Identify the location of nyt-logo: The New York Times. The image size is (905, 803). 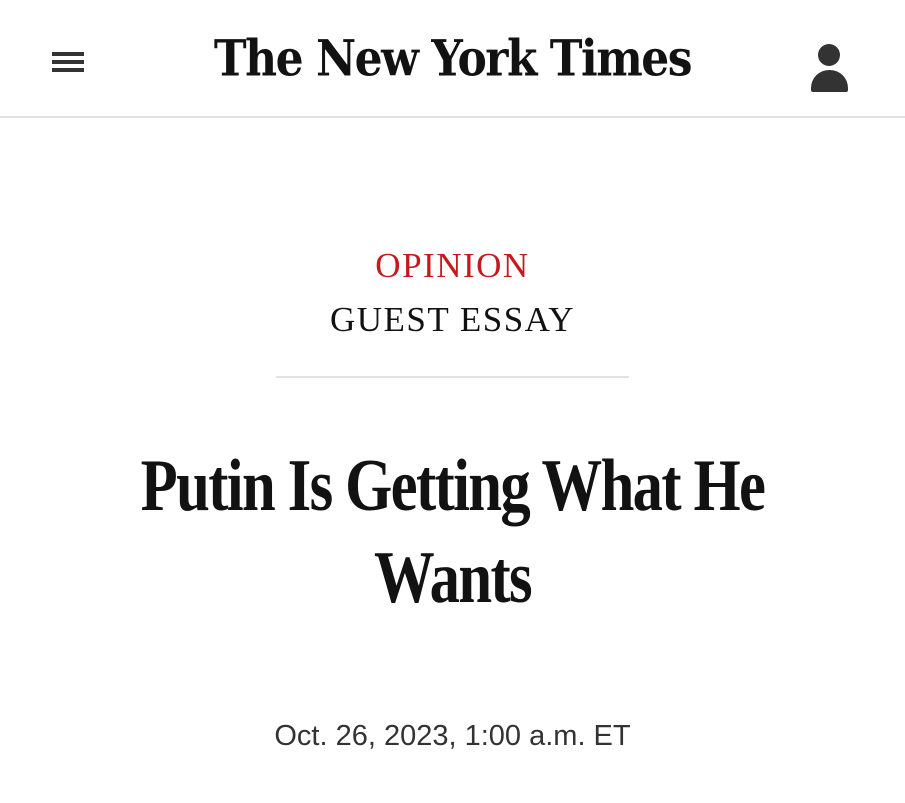
(453, 59).